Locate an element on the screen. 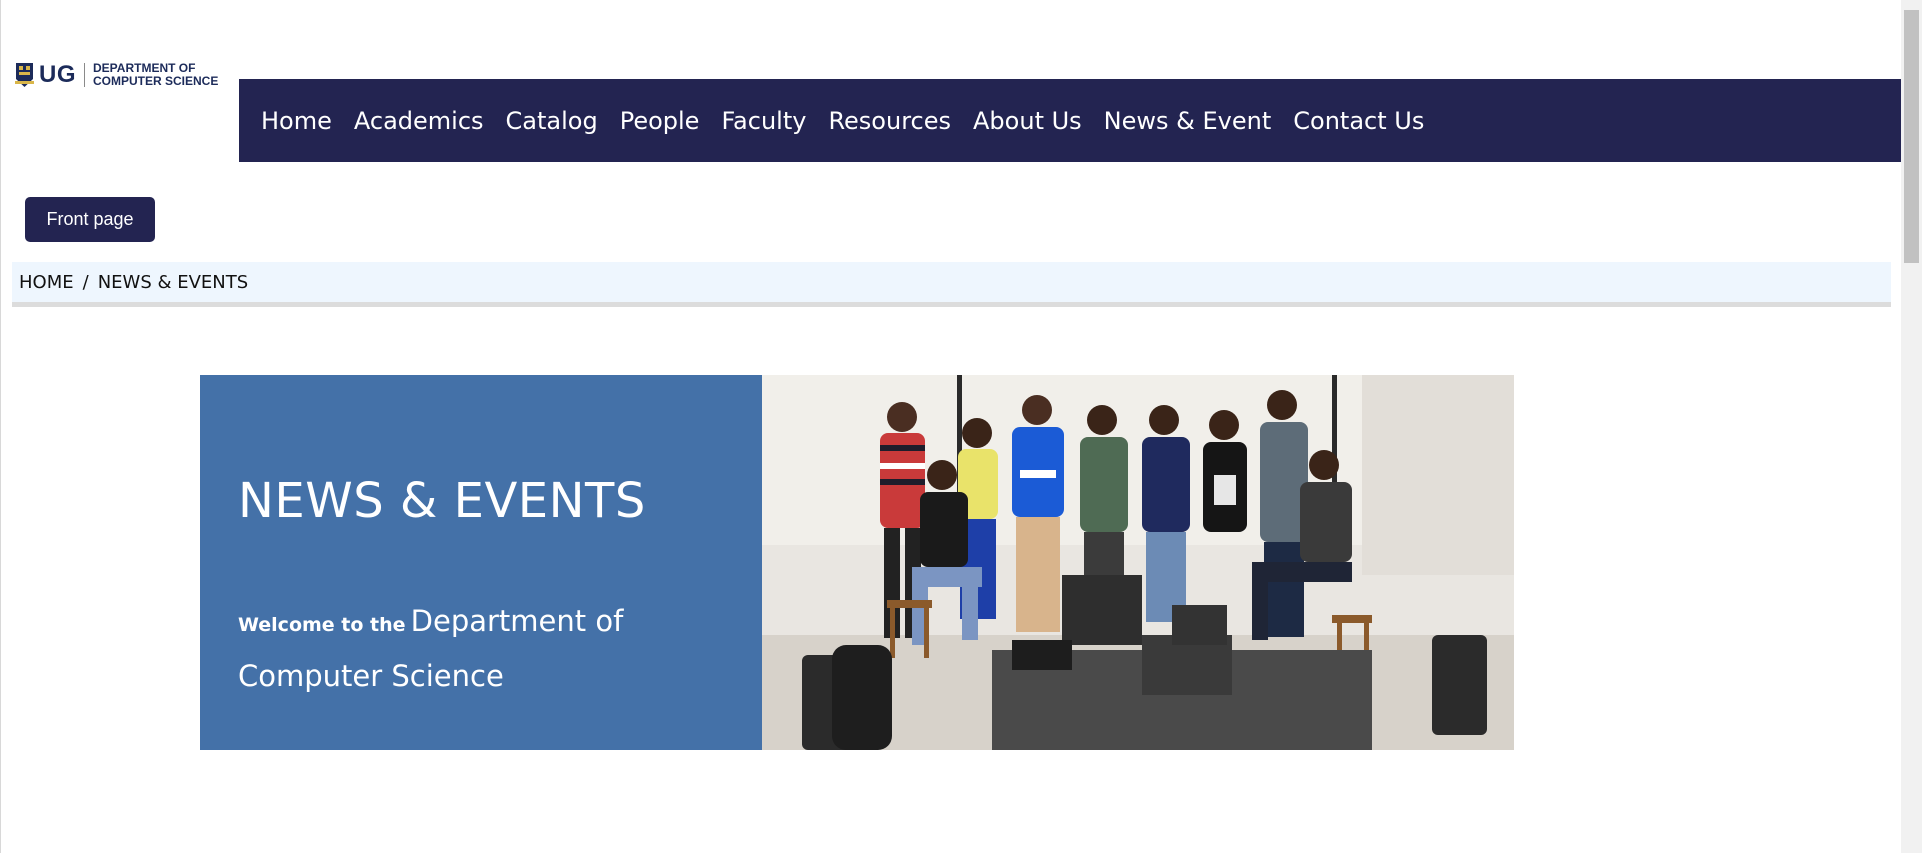 Image resolution: width=1922 pixels, height=853 pixels. hero-welcome-prefix: Welcome to the is located at coordinates (322, 625).